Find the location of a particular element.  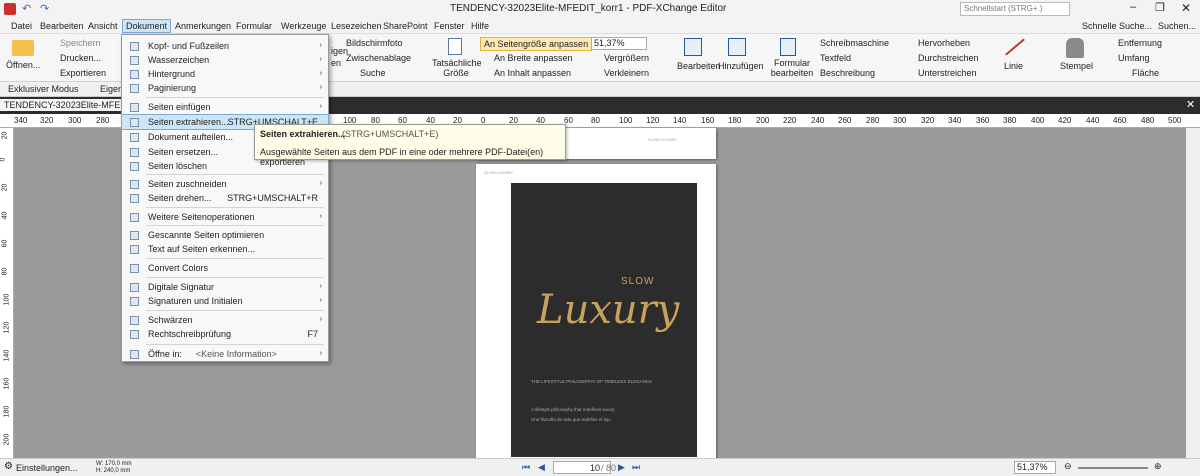

fit-page-button: An Seitengröße anpassen is located at coordinates (536, 44).